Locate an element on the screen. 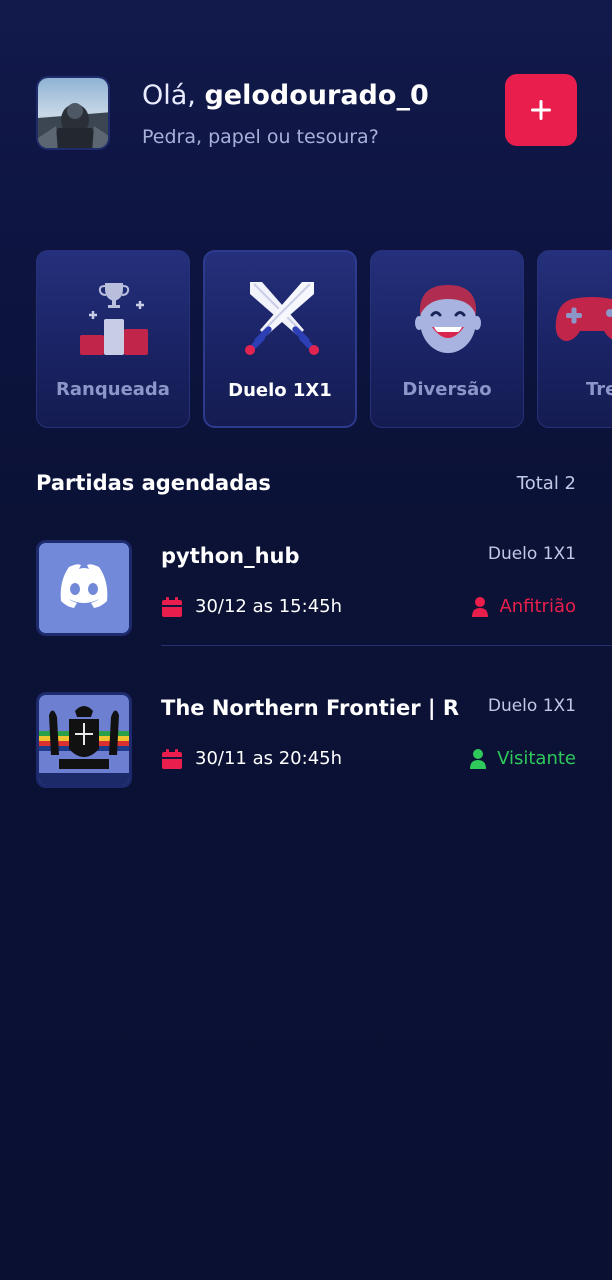 This screenshot has width=612, height=1280. coat-of-arms-logo is located at coordinates (84, 740).